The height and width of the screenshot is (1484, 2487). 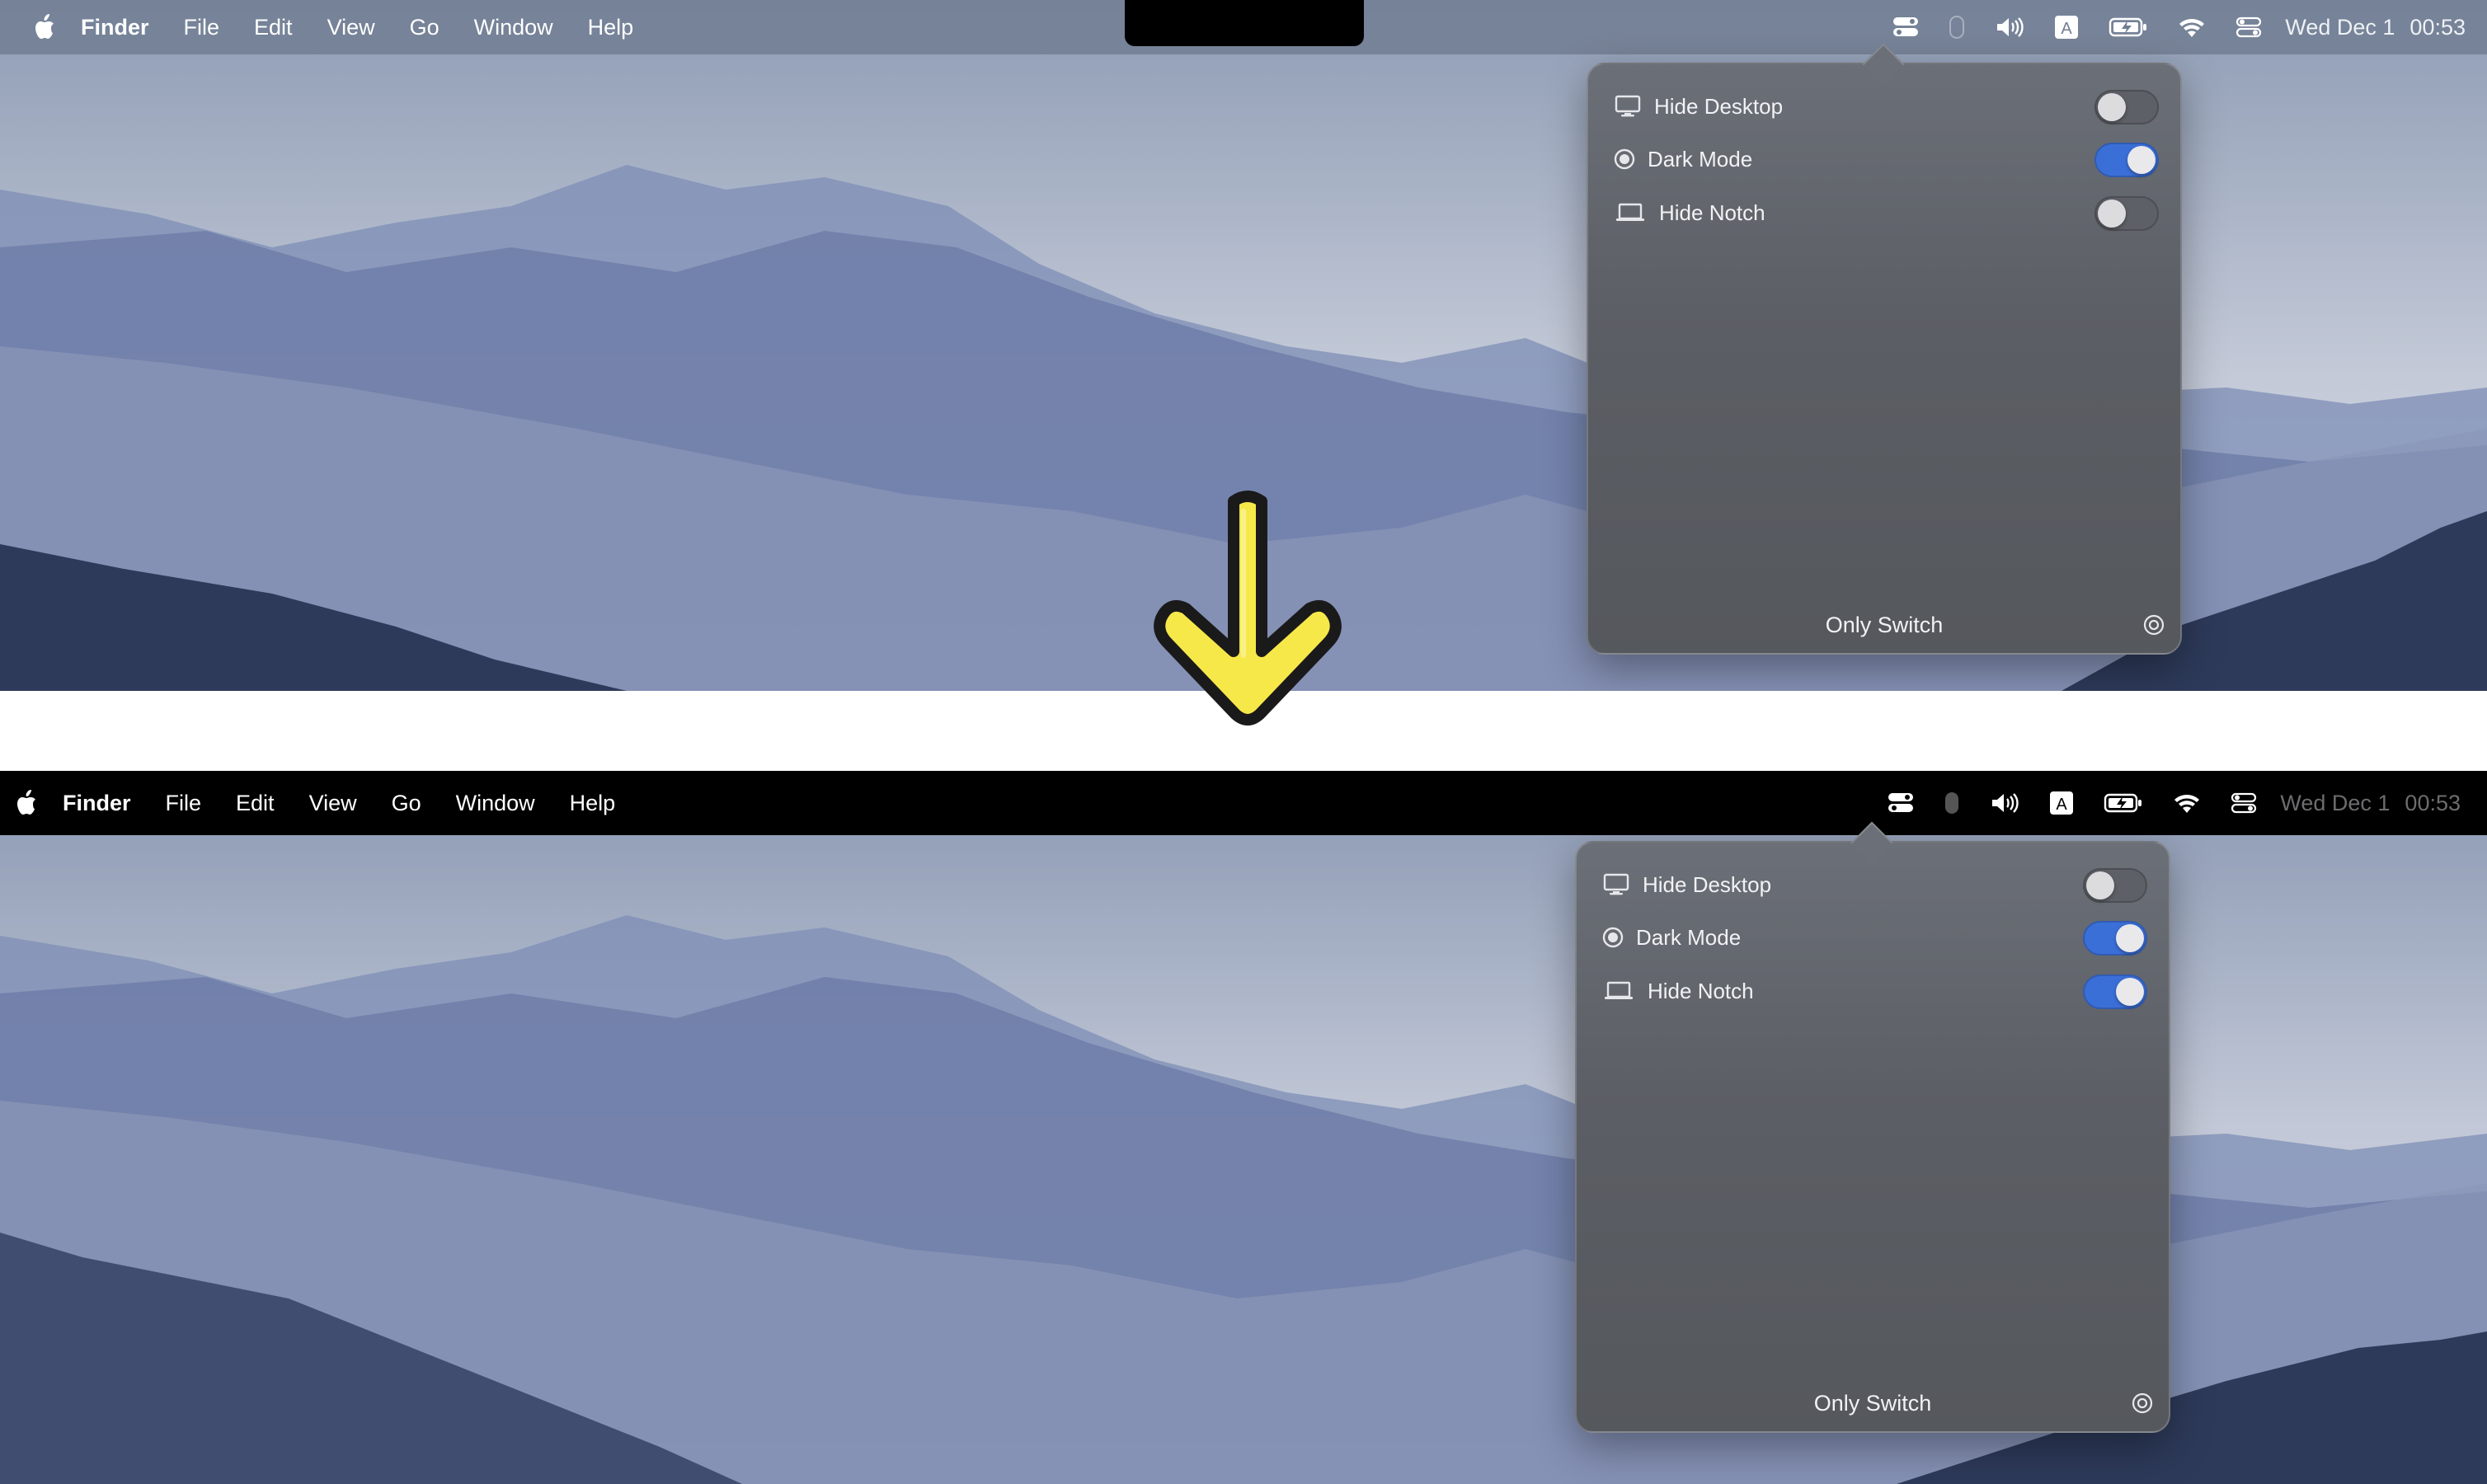 I want to click on camera-notch, so click(x=1244, y=23).